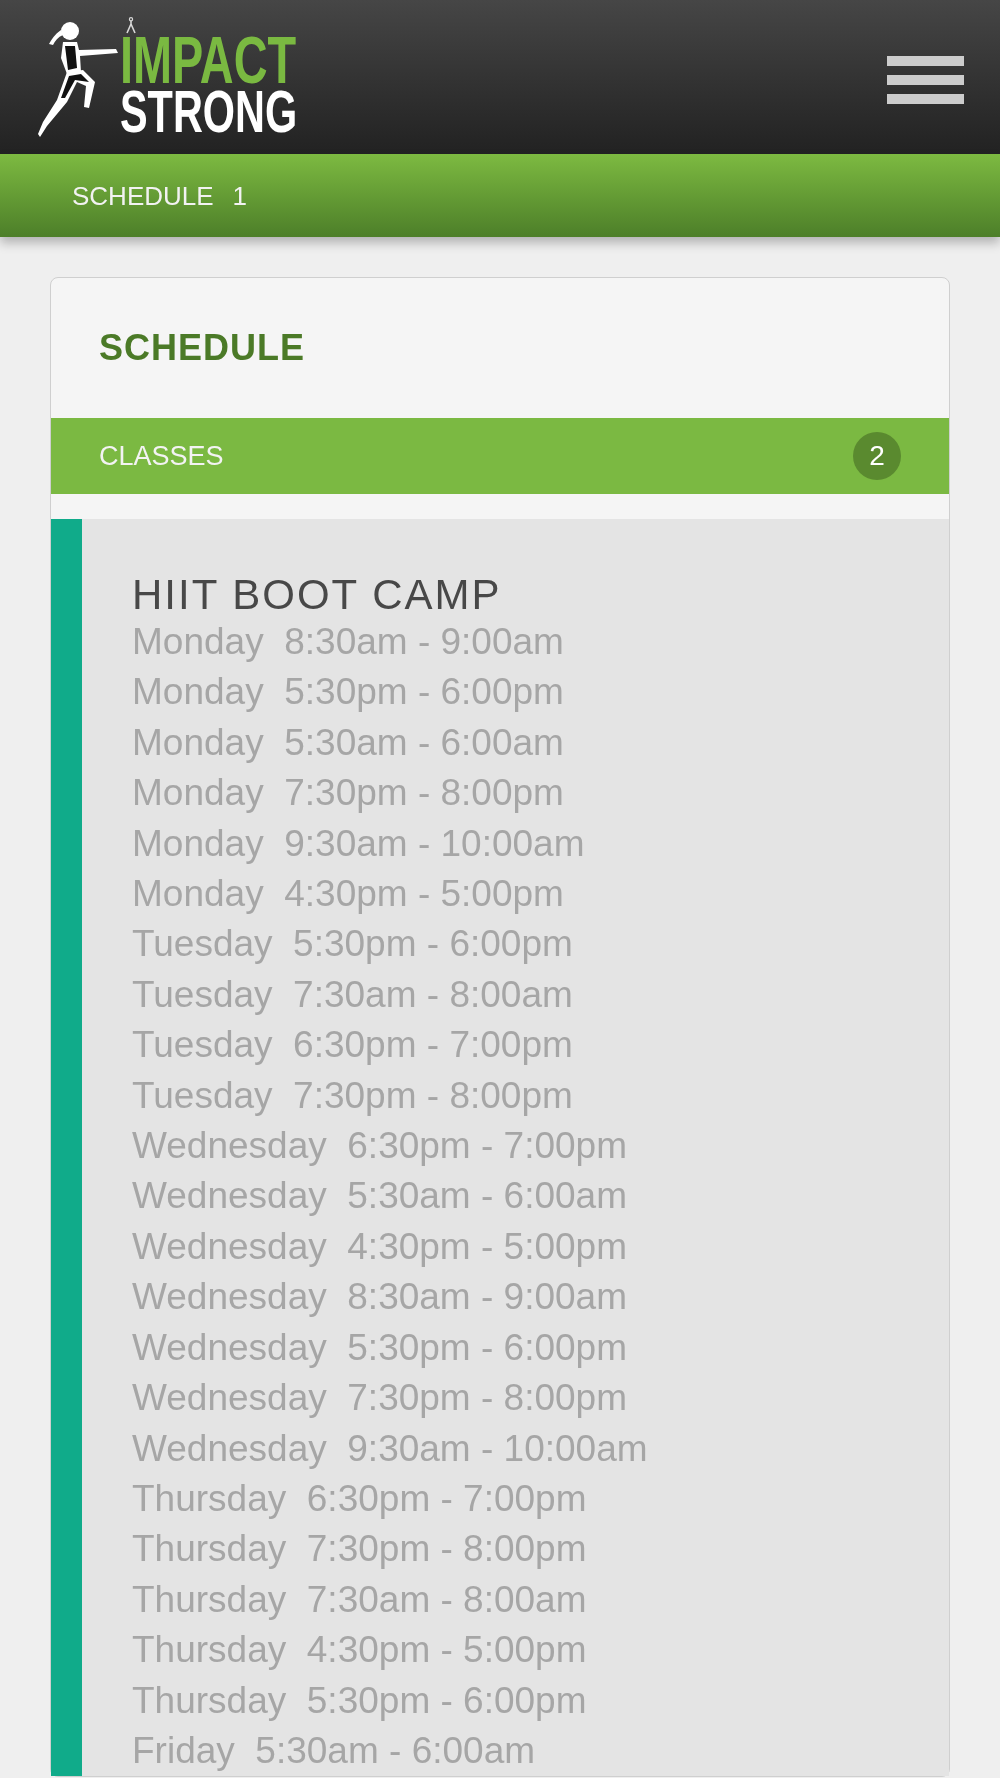  Describe the element at coordinates (379, 1246) in the screenshot. I see `session-time: Wednesday 4:30pm - 5:00pm` at that location.